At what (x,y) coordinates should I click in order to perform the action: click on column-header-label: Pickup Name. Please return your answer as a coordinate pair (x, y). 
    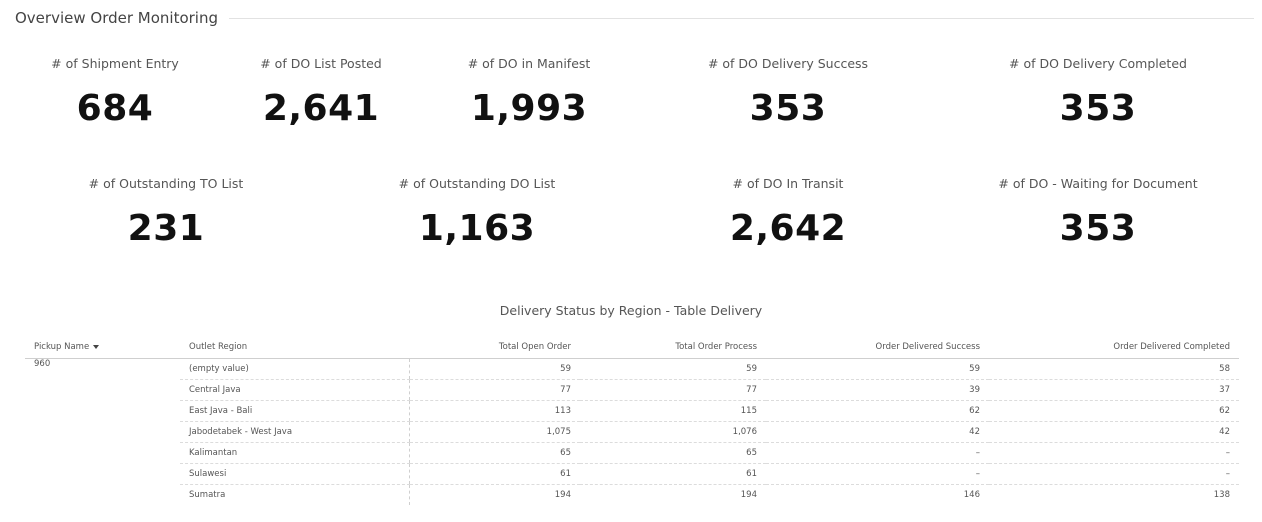
    Looking at the image, I should click on (62, 347).